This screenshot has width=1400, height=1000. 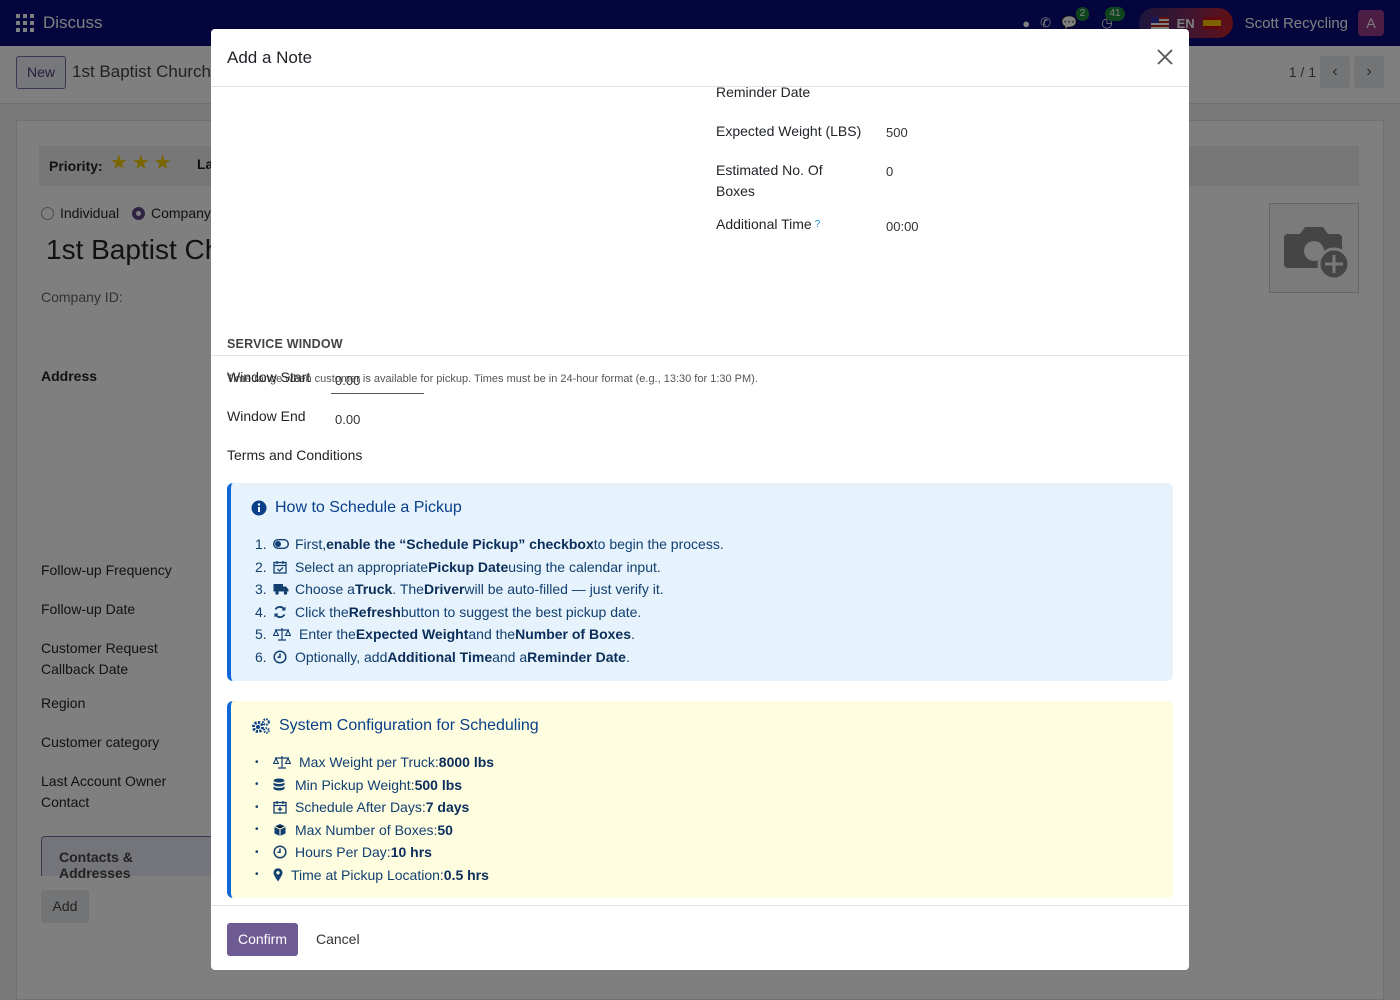 What do you see at coordinates (343, 852) in the screenshot?
I see `config-item: • Hours Per Day: 10 hrs` at bounding box center [343, 852].